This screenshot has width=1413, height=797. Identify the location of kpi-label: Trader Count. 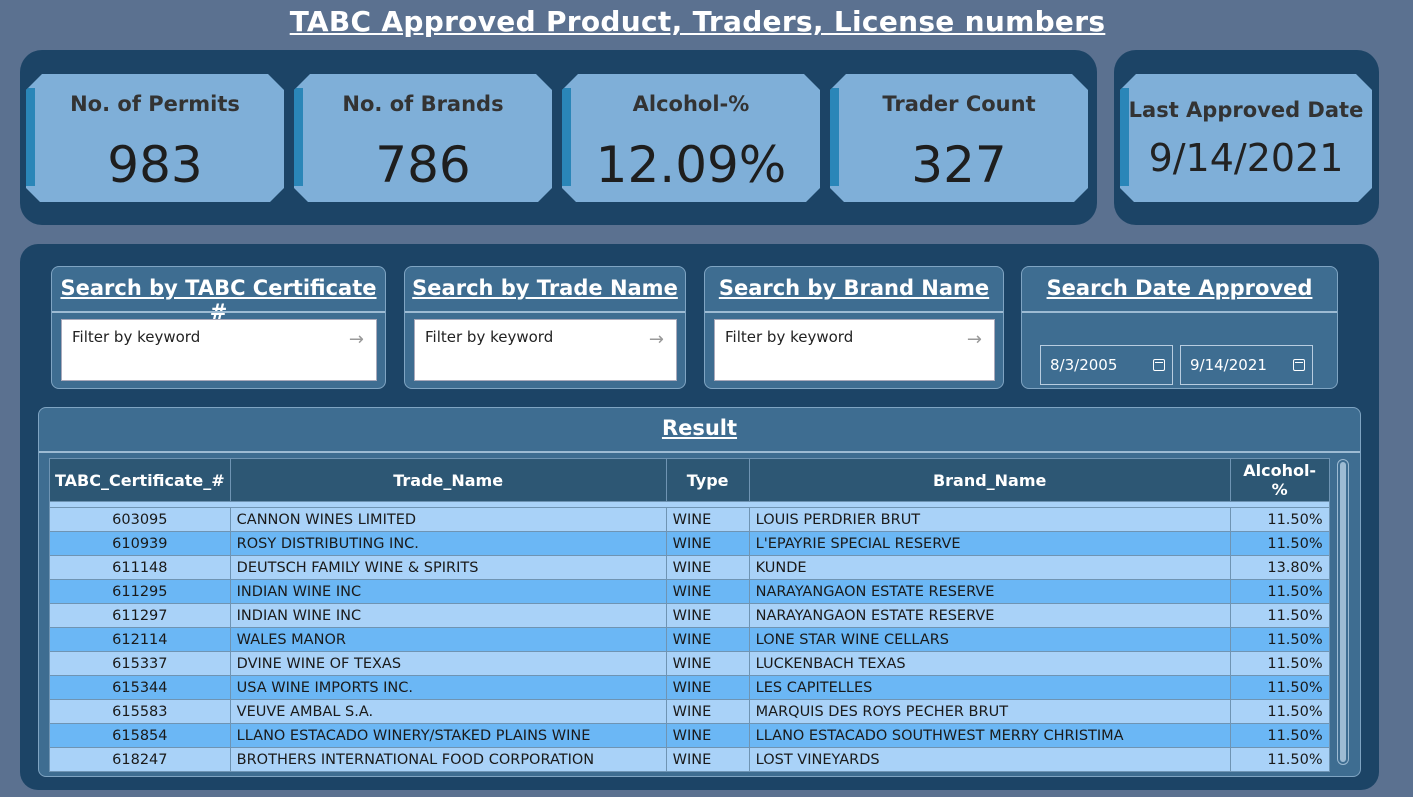
(959, 104).